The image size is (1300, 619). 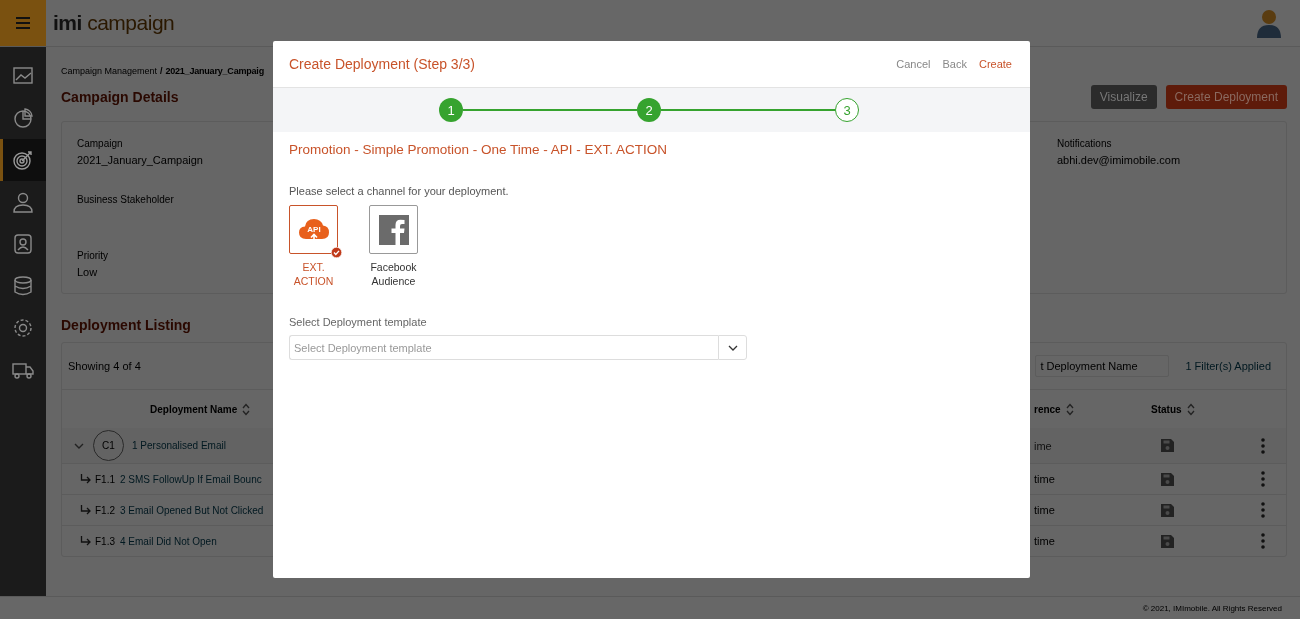 What do you see at coordinates (913, 64) in the screenshot?
I see `dialog-action-link: Cancel` at bounding box center [913, 64].